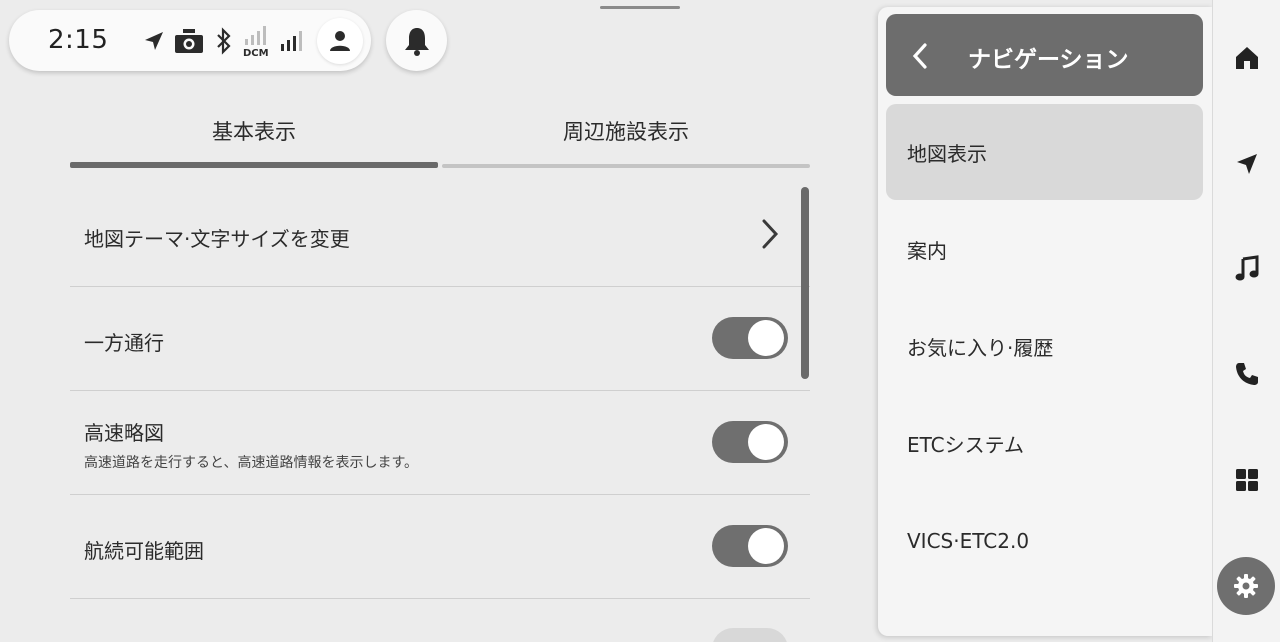 Image resolution: width=1280 pixels, height=642 pixels. What do you see at coordinates (1048, 60) in the screenshot?
I see `side-panel-title: ナビゲーション` at bounding box center [1048, 60].